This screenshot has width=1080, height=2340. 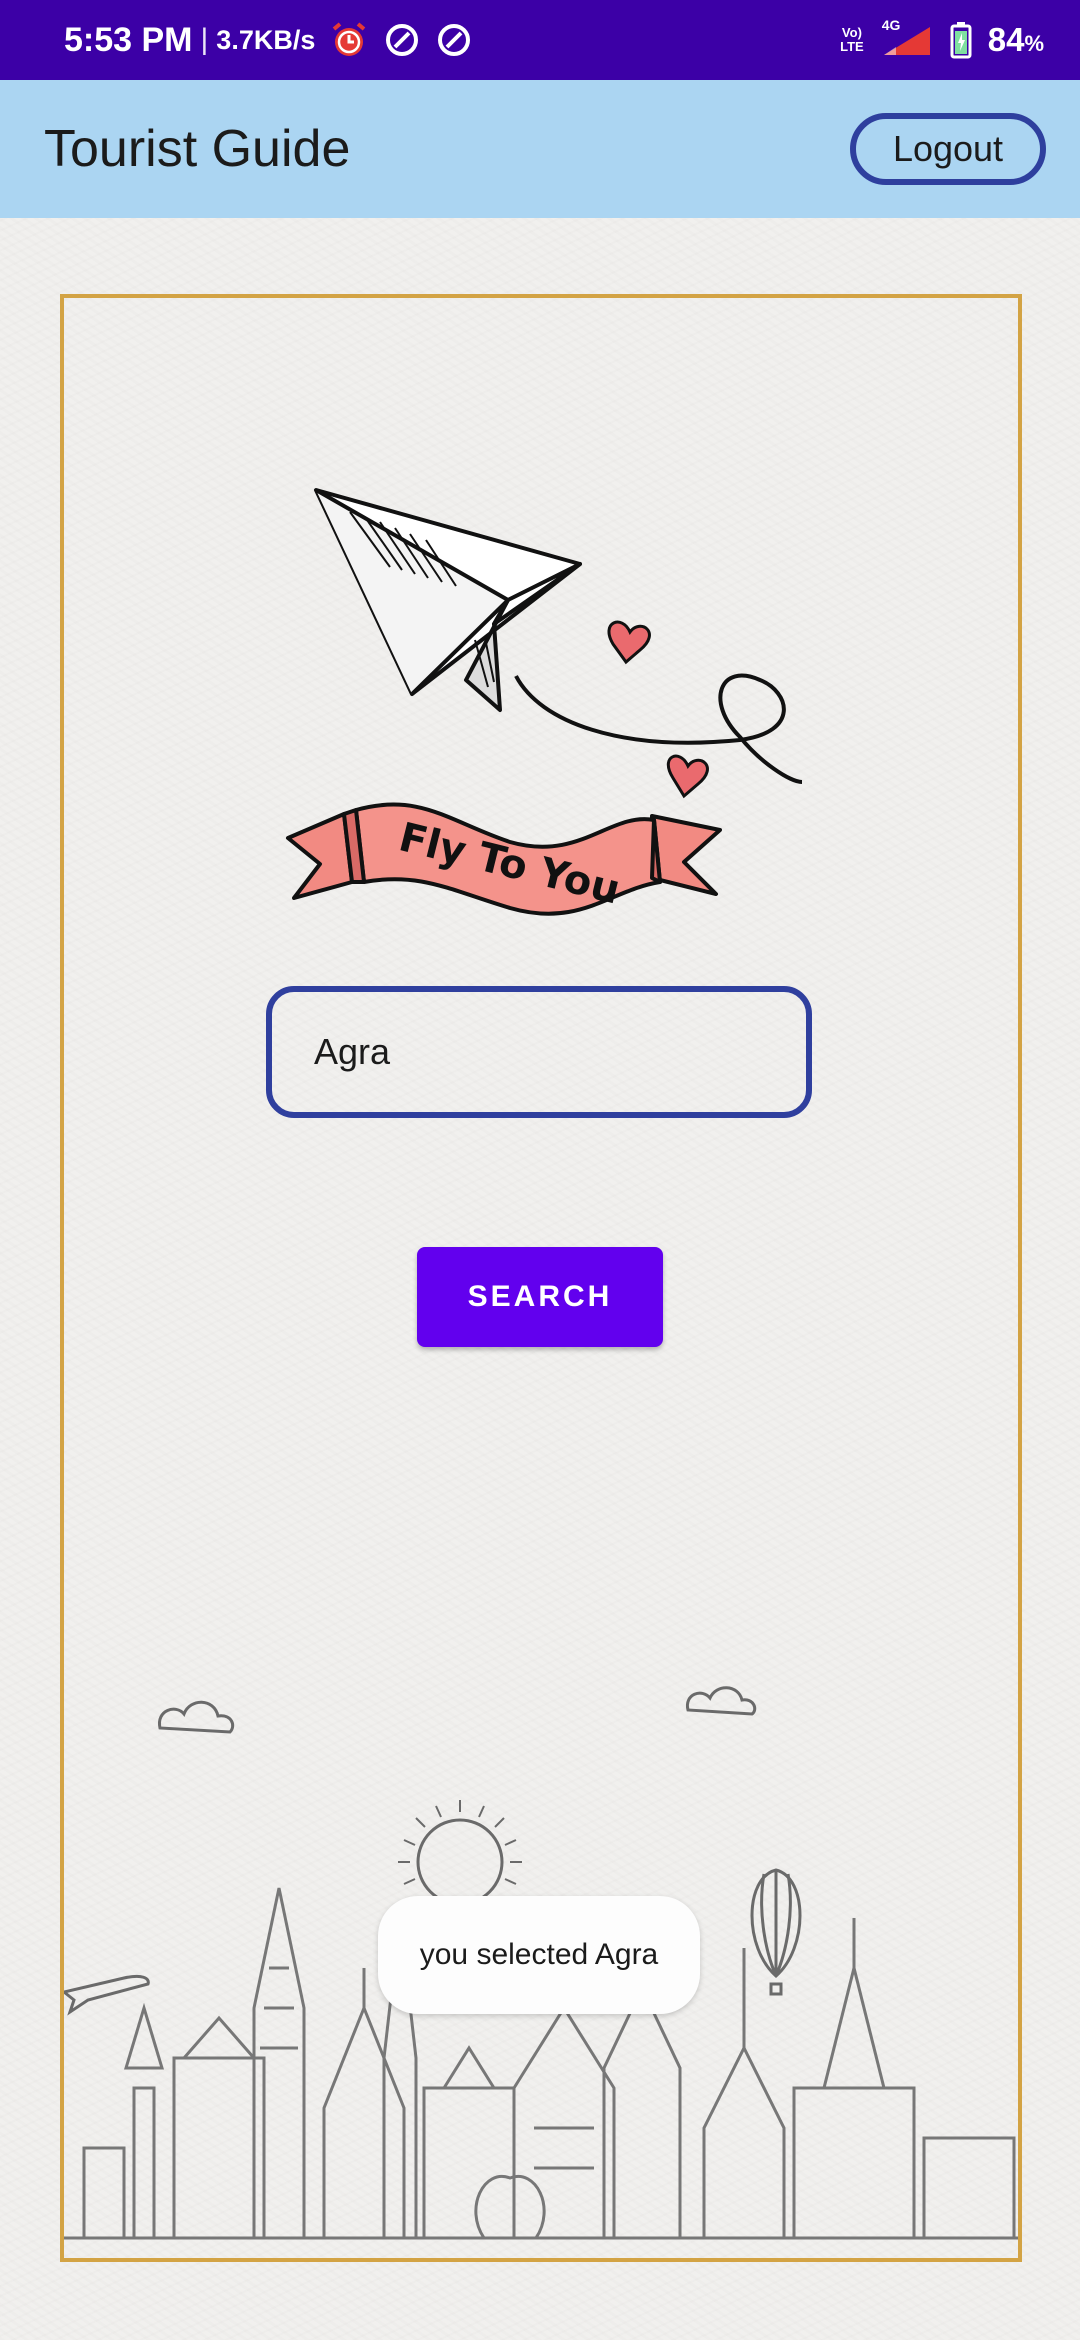 I want to click on app-bar: Tourist Guide Logout, so click(x=540, y=149).